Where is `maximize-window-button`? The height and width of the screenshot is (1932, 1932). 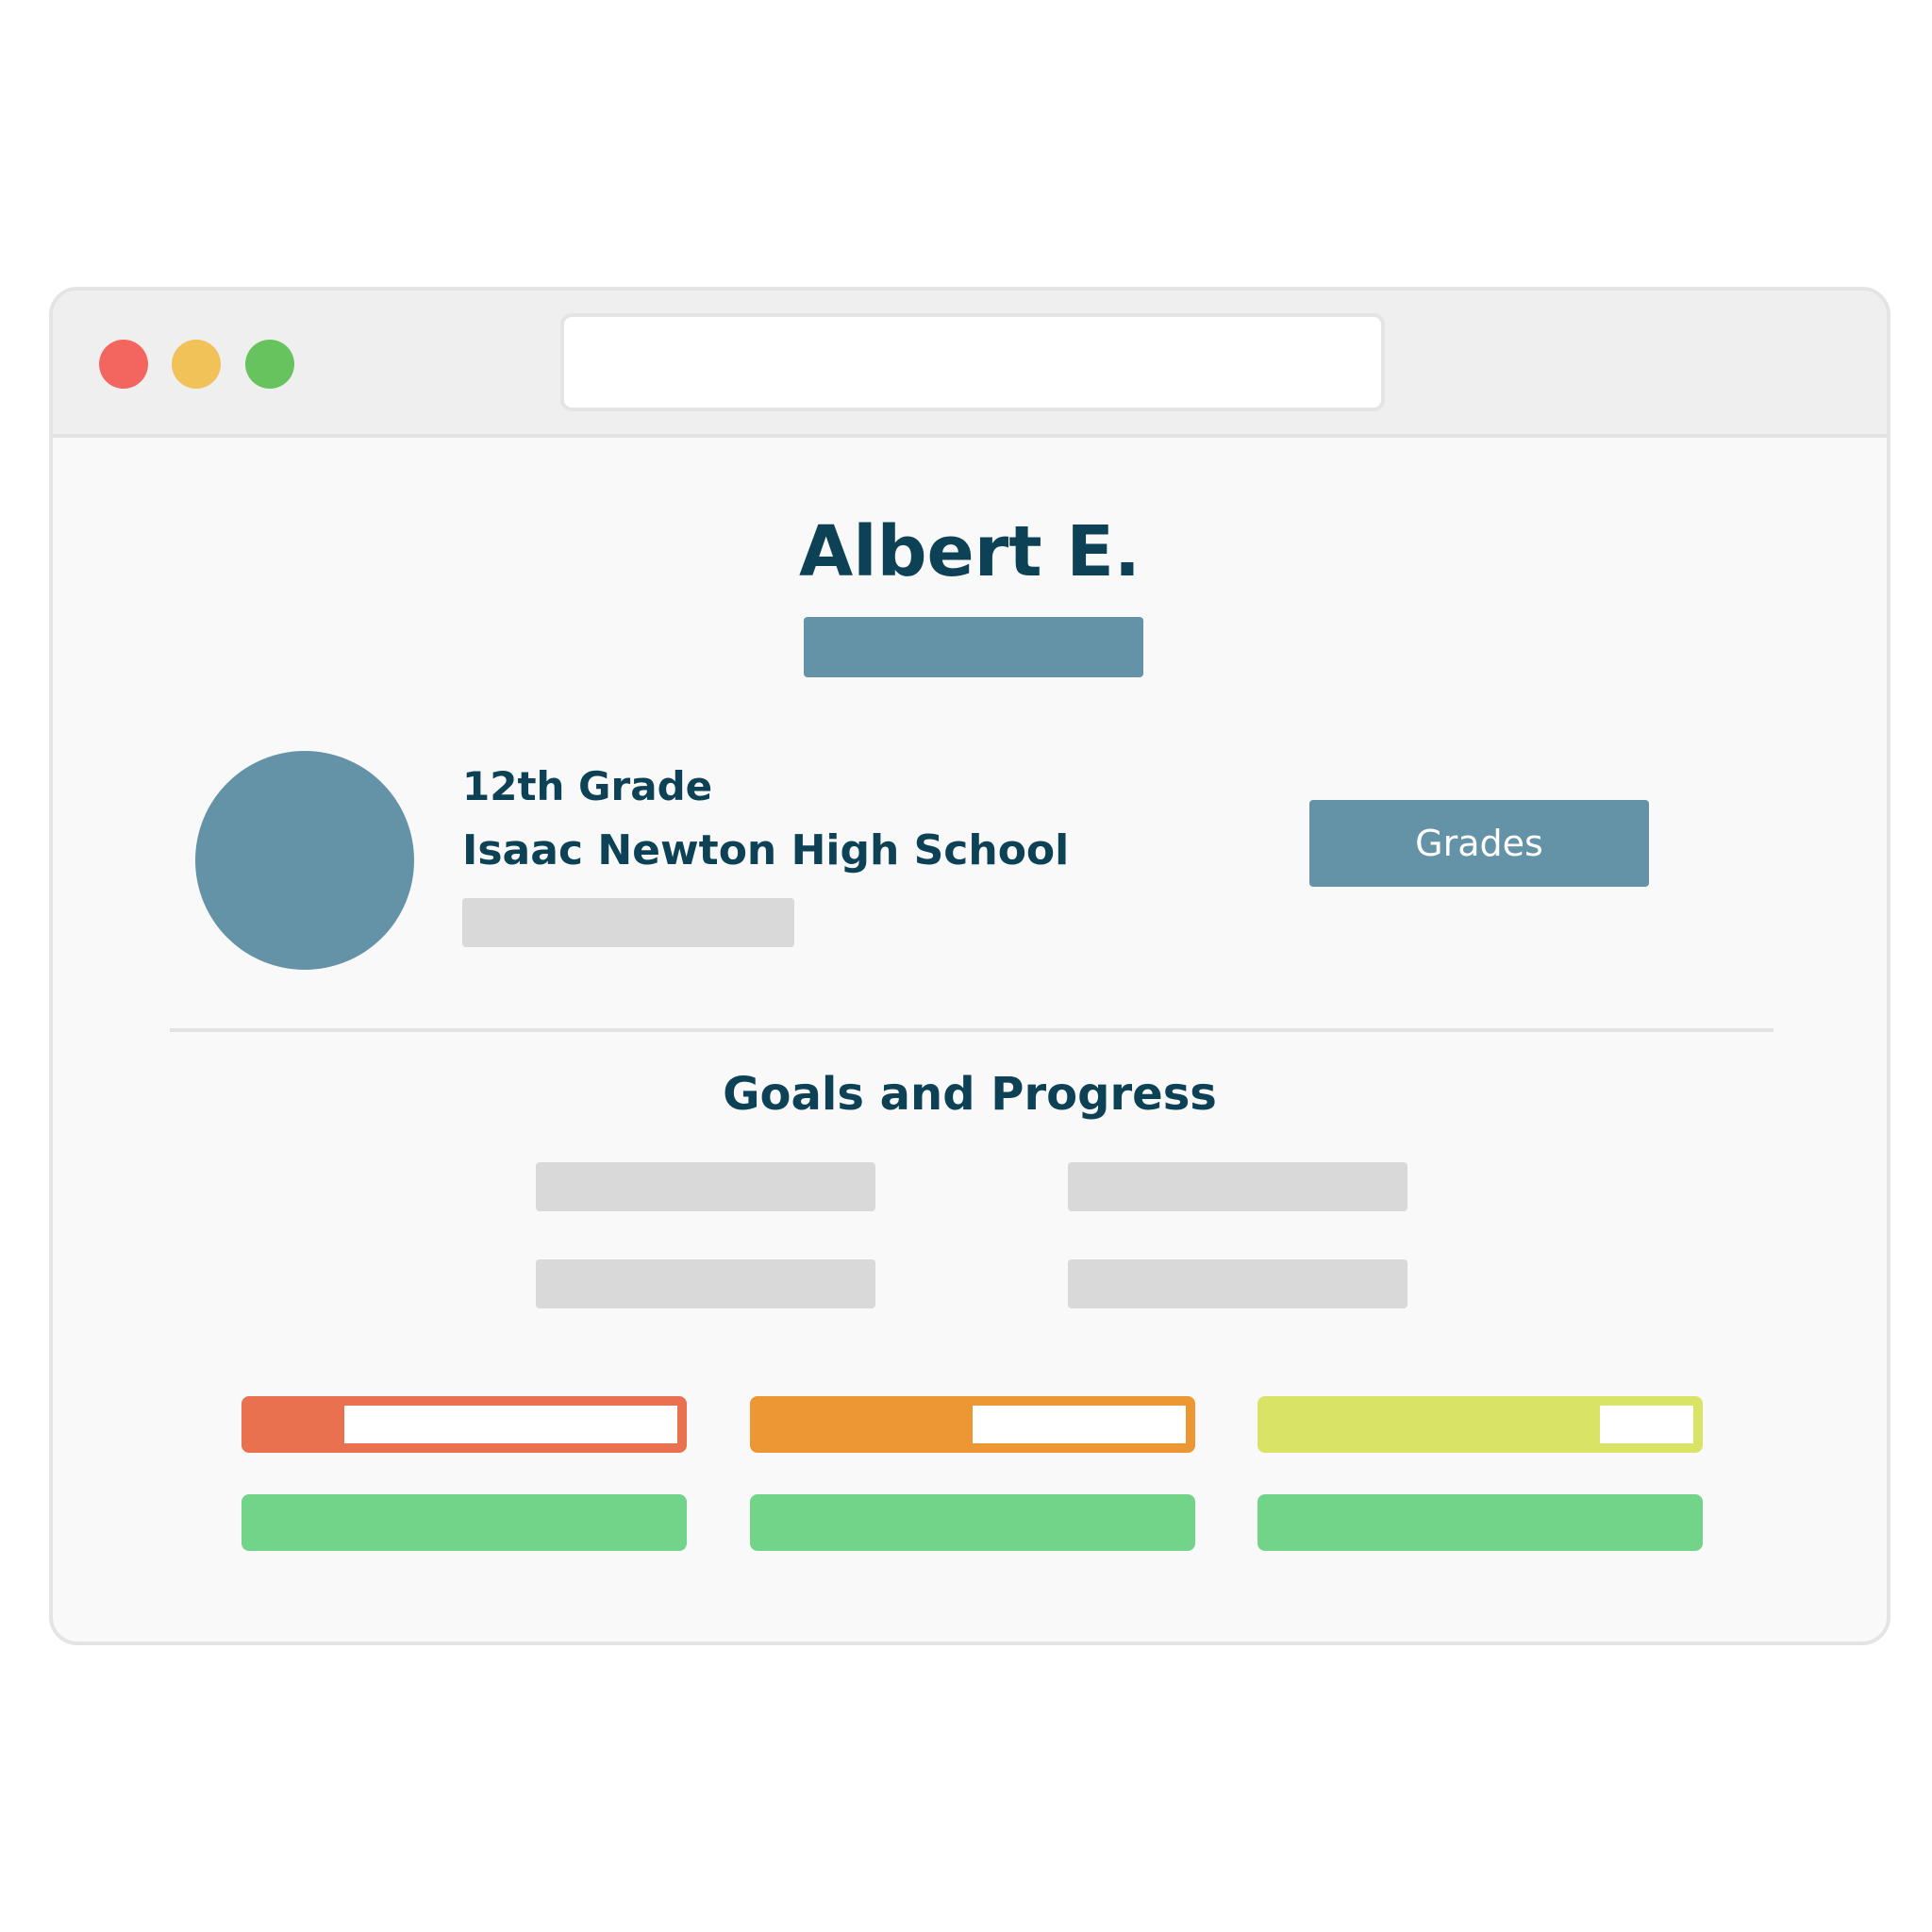 maximize-window-button is located at coordinates (269, 364).